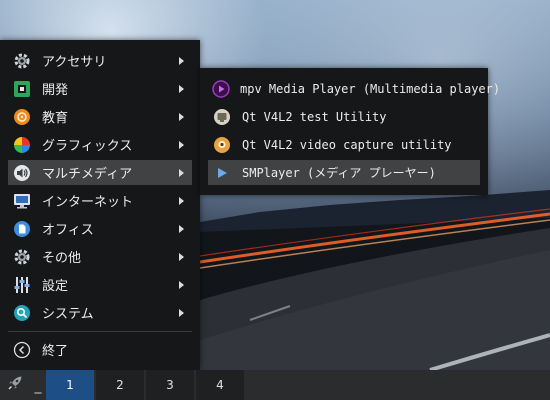 This screenshot has height=400, width=550. I want to click on menu-item-multimedia: マルチメディア, so click(100, 172).